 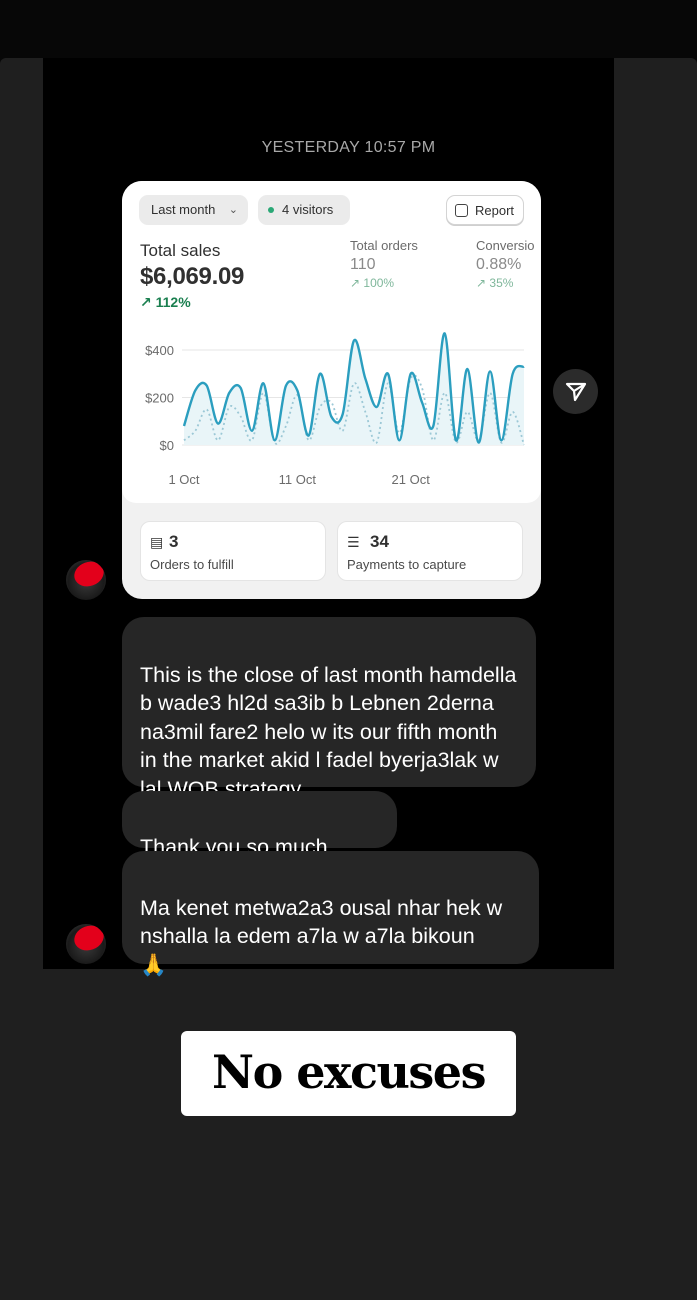 I want to click on x-tick-label: 11 Oct, so click(x=298, y=479).